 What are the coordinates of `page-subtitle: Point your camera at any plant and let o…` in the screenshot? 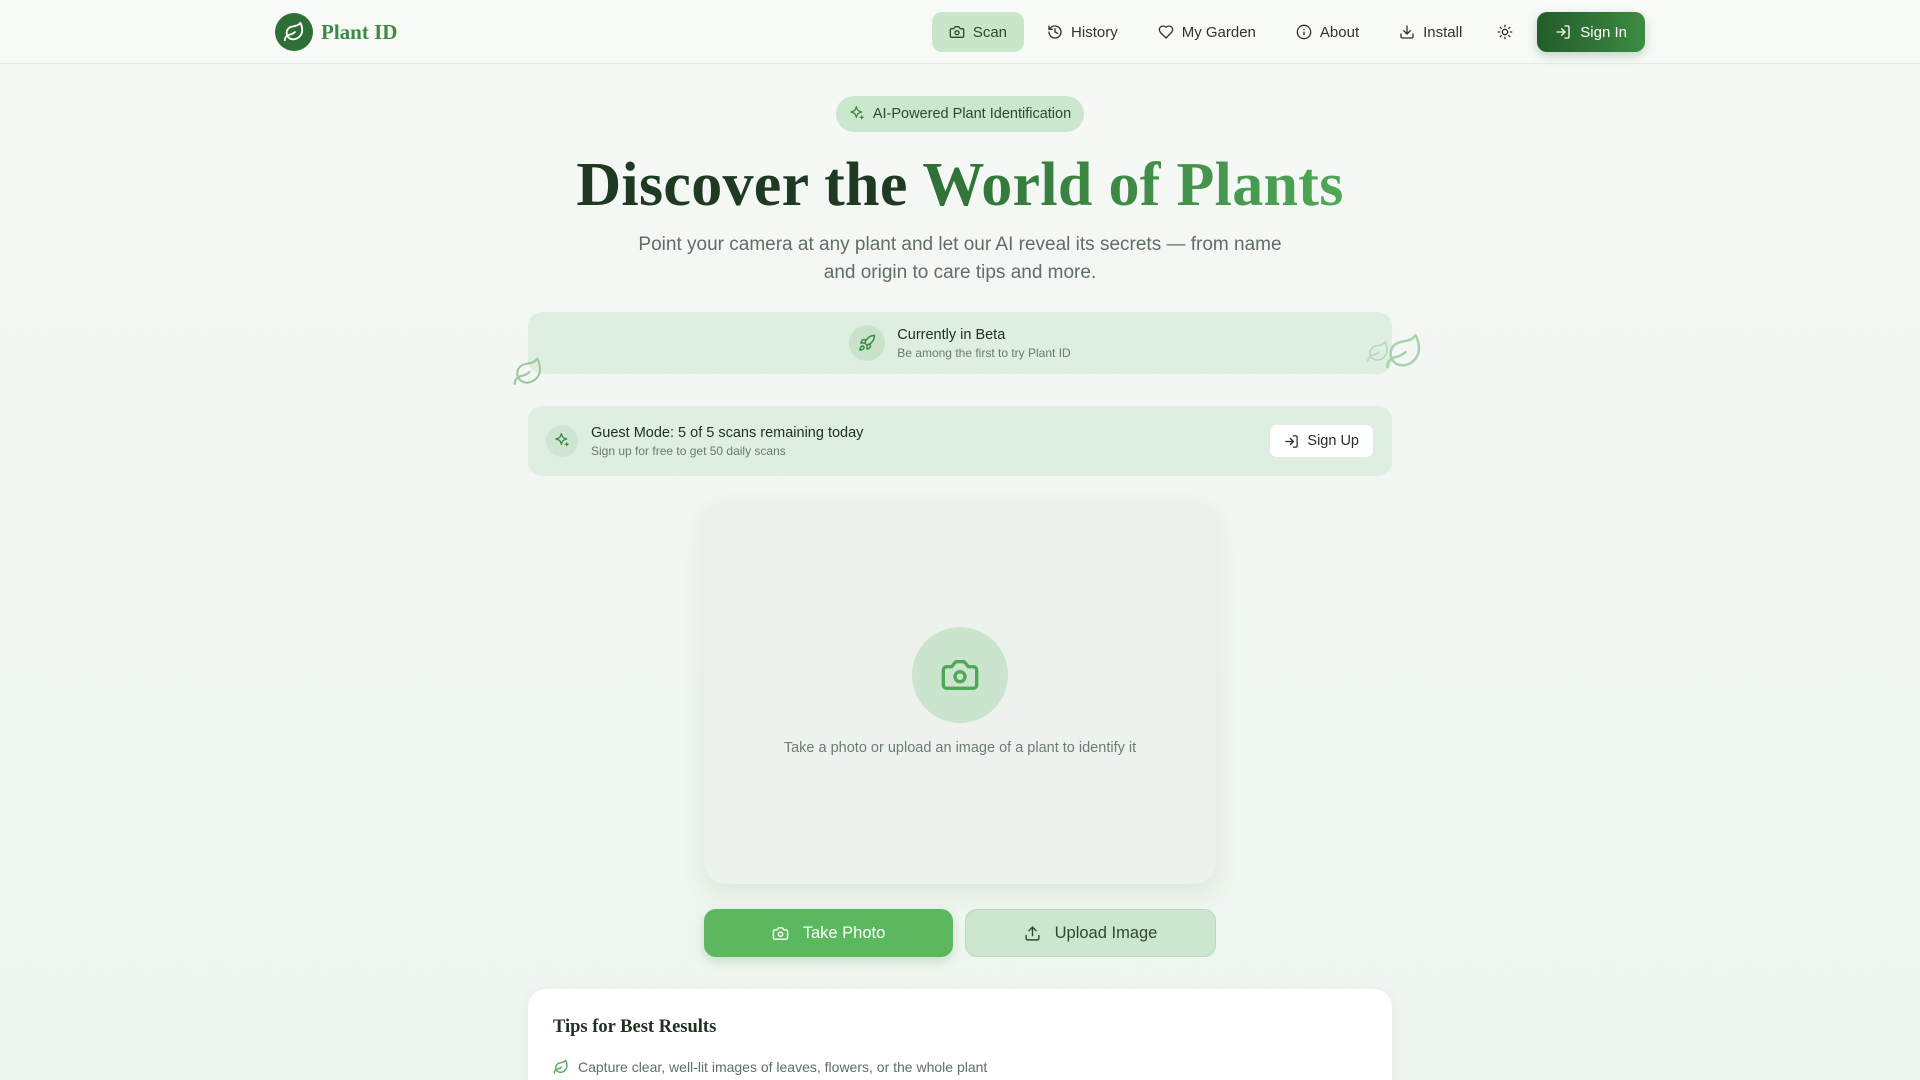 It's located at (960, 258).